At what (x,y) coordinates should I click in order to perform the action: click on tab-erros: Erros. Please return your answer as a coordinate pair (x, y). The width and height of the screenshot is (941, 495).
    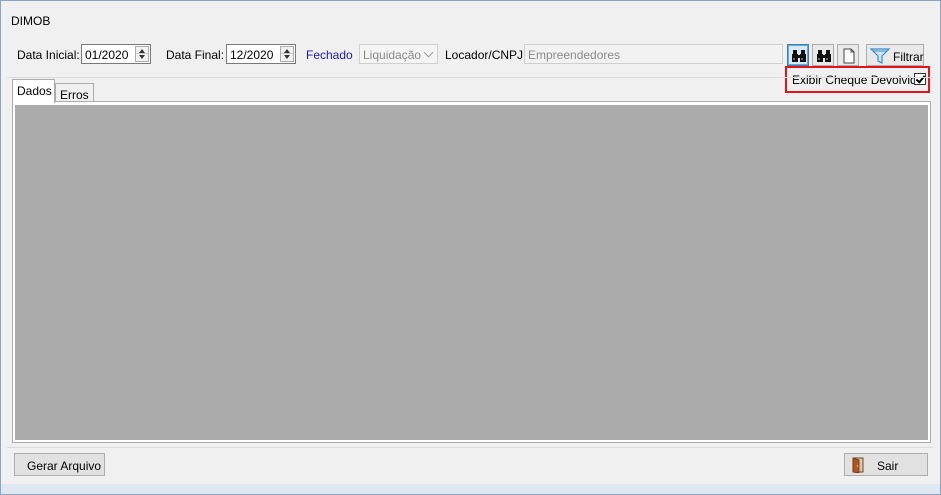
    Looking at the image, I should click on (74, 93).